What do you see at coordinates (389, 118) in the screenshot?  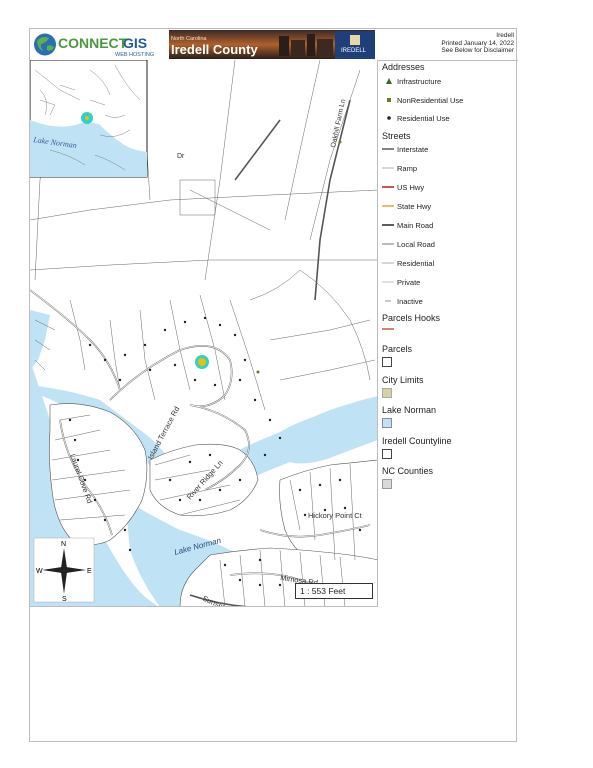 I see `dot-icon` at bounding box center [389, 118].